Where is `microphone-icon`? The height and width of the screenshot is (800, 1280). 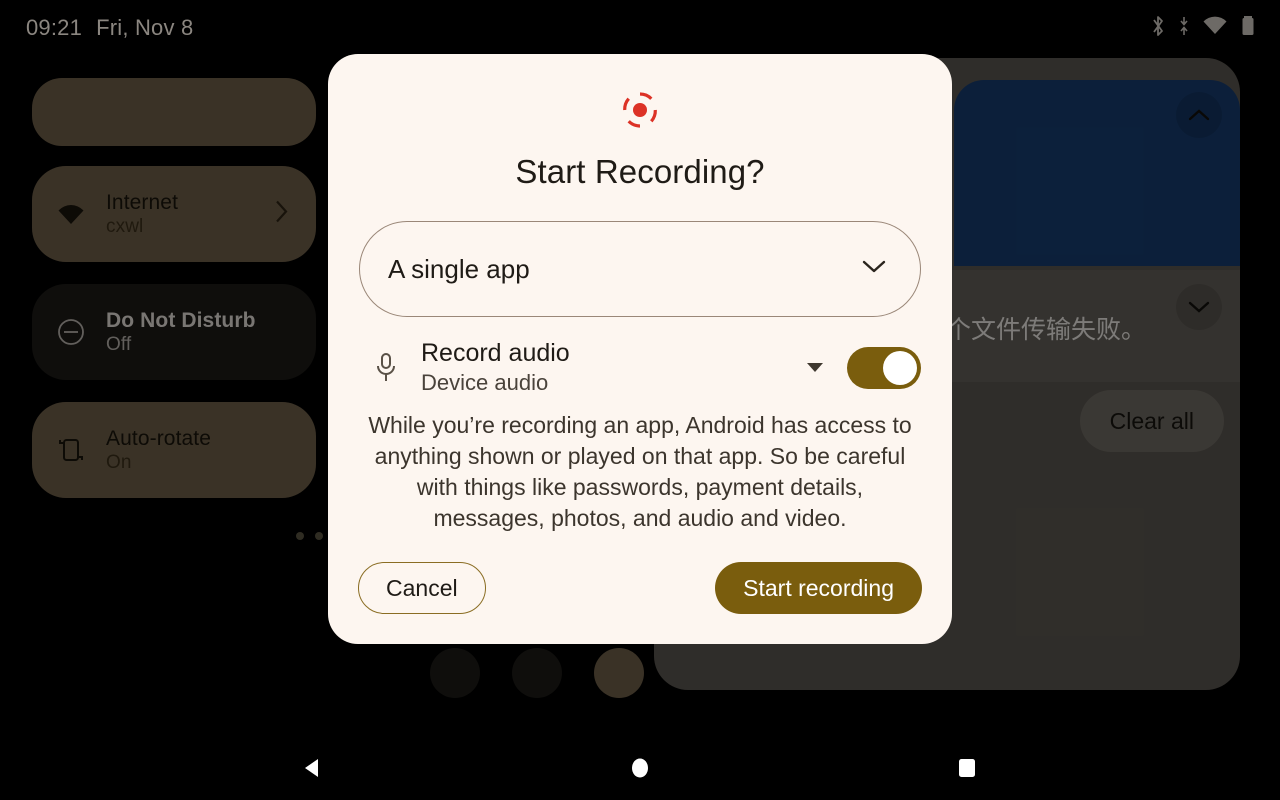 microphone-icon is located at coordinates (386, 368).